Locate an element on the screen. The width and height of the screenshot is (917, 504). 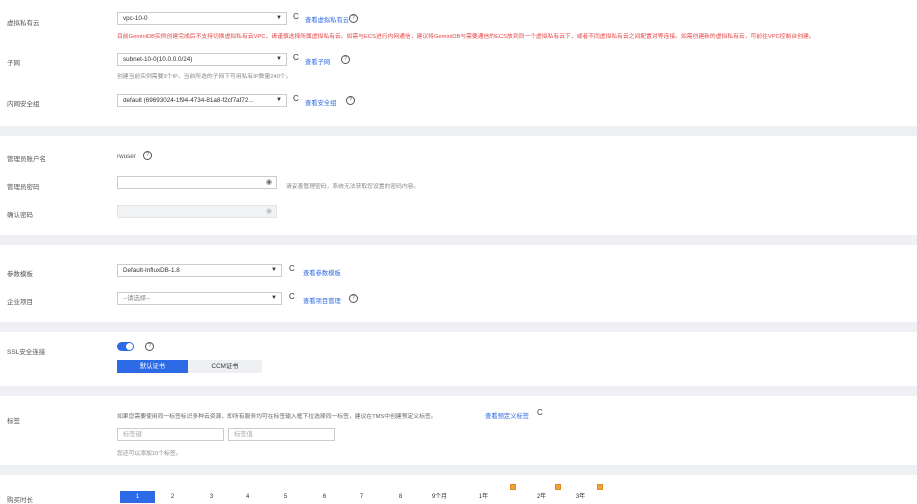
view-security-group-link: 查看安全组 is located at coordinates (320, 102).